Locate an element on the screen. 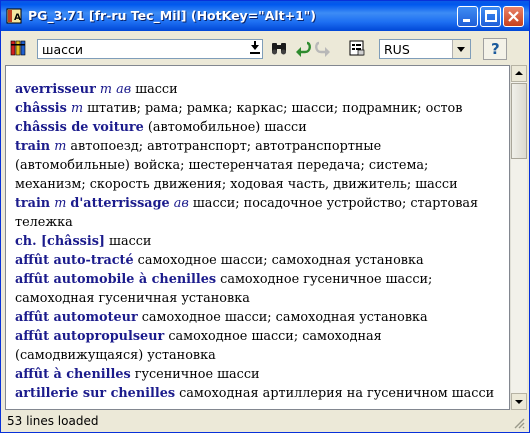 The image size is (530, 433). entry-item: ch. [châssis] шасси is located at coordinates (257, 241).